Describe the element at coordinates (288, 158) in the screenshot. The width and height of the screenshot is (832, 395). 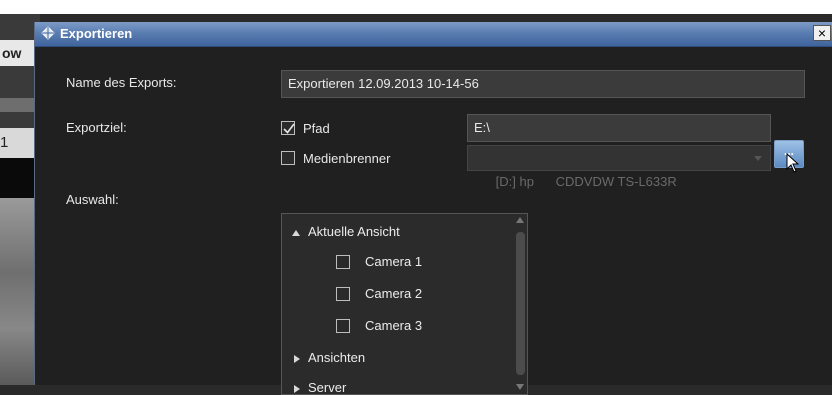
I see `burner-checkbox` at that location.